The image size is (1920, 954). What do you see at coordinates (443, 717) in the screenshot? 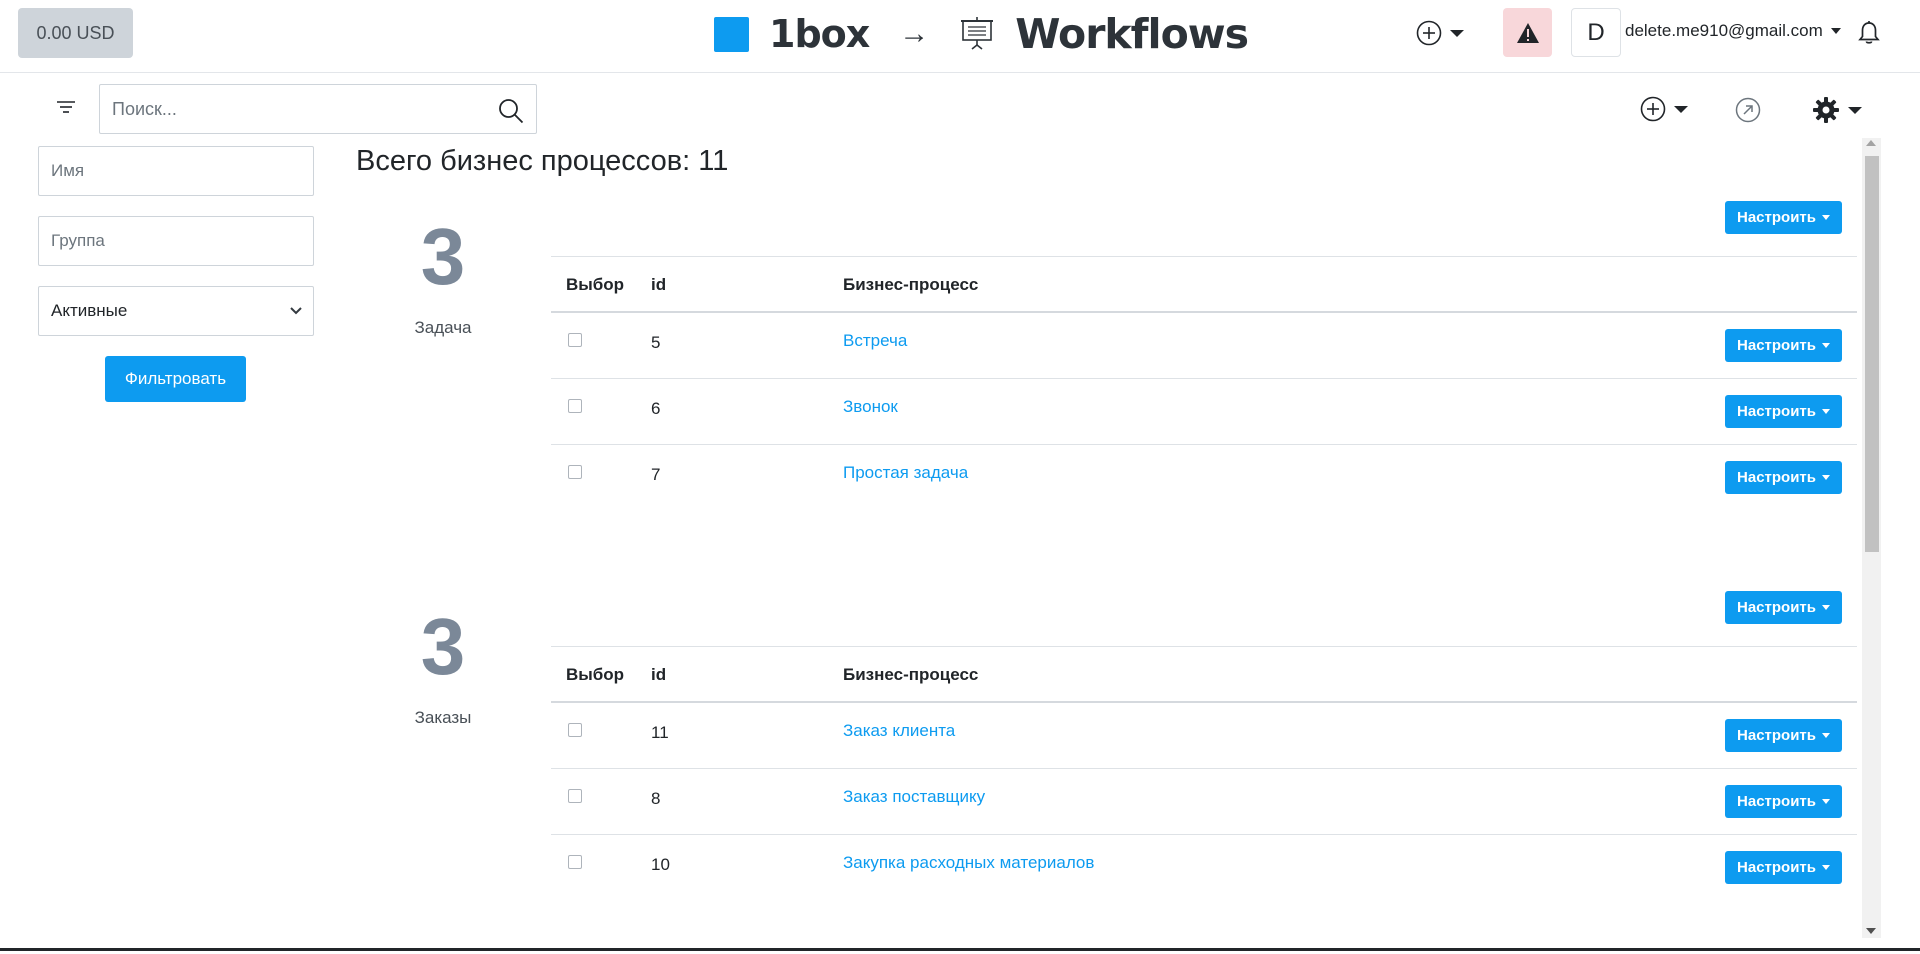
I see `group-name: Заказы` at bounding box center [443, 717].